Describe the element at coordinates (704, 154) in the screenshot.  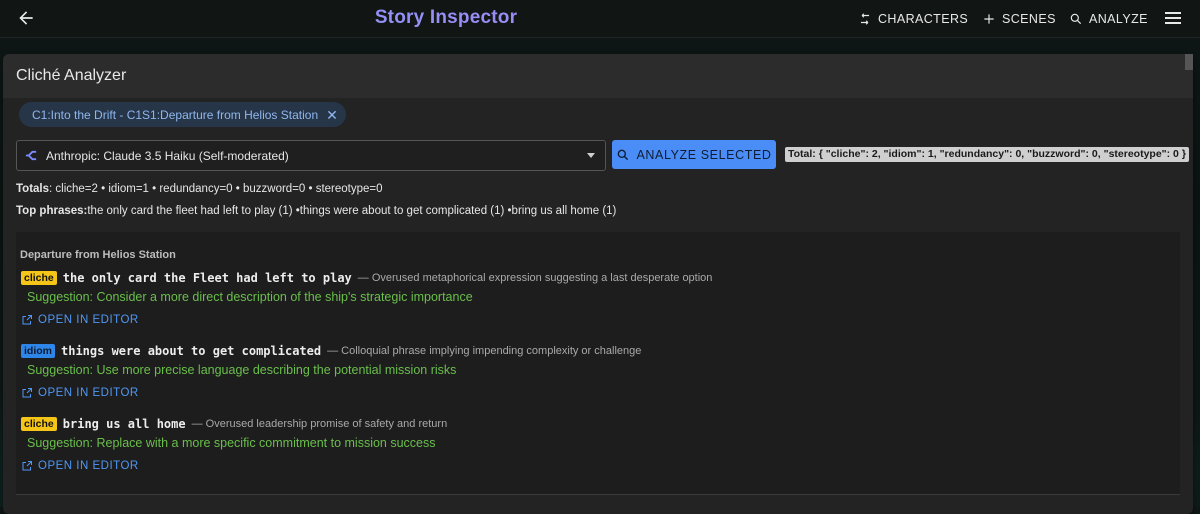
I see `analyze-selected-label: ANALYZE SELECTED` at that location.